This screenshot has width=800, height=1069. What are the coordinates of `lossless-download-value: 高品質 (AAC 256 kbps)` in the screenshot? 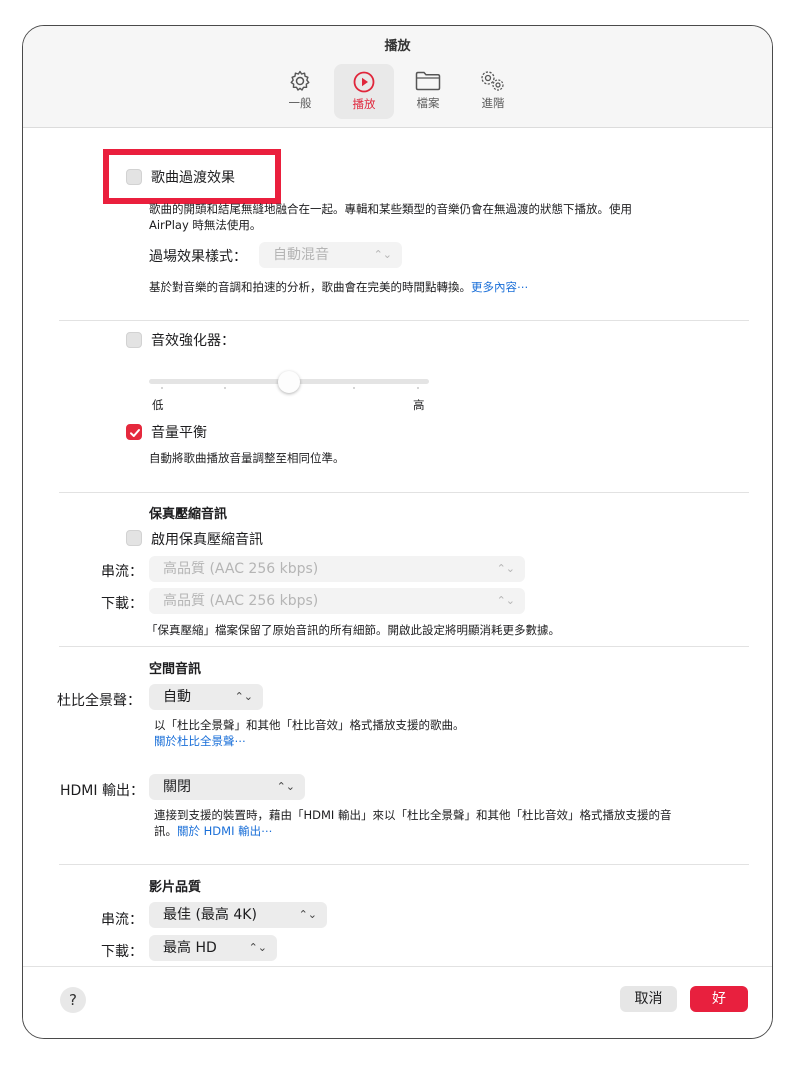 It's located at (241, 601).